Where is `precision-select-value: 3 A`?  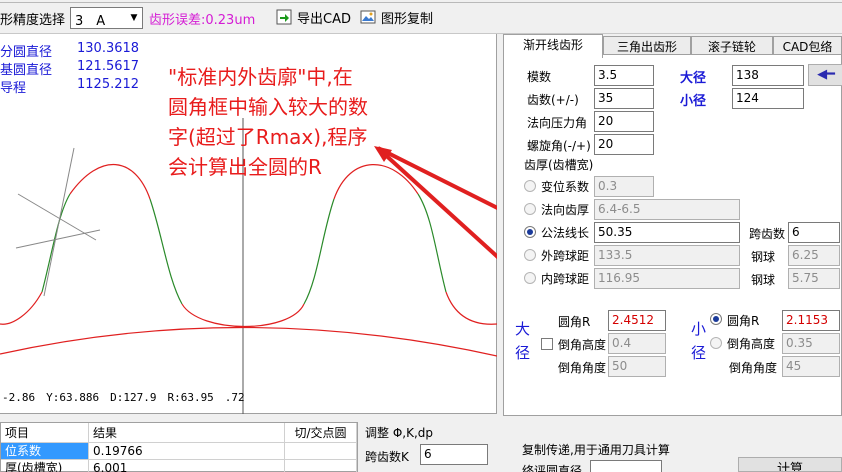
precision-select-value: 3 A is located at coordinates (90, 21).